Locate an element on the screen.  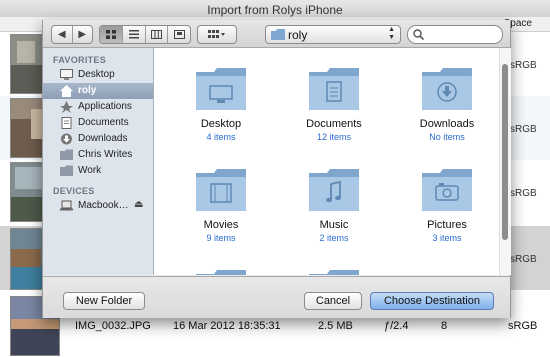
desktop-folder-icon is located at coordinates (221, 89).